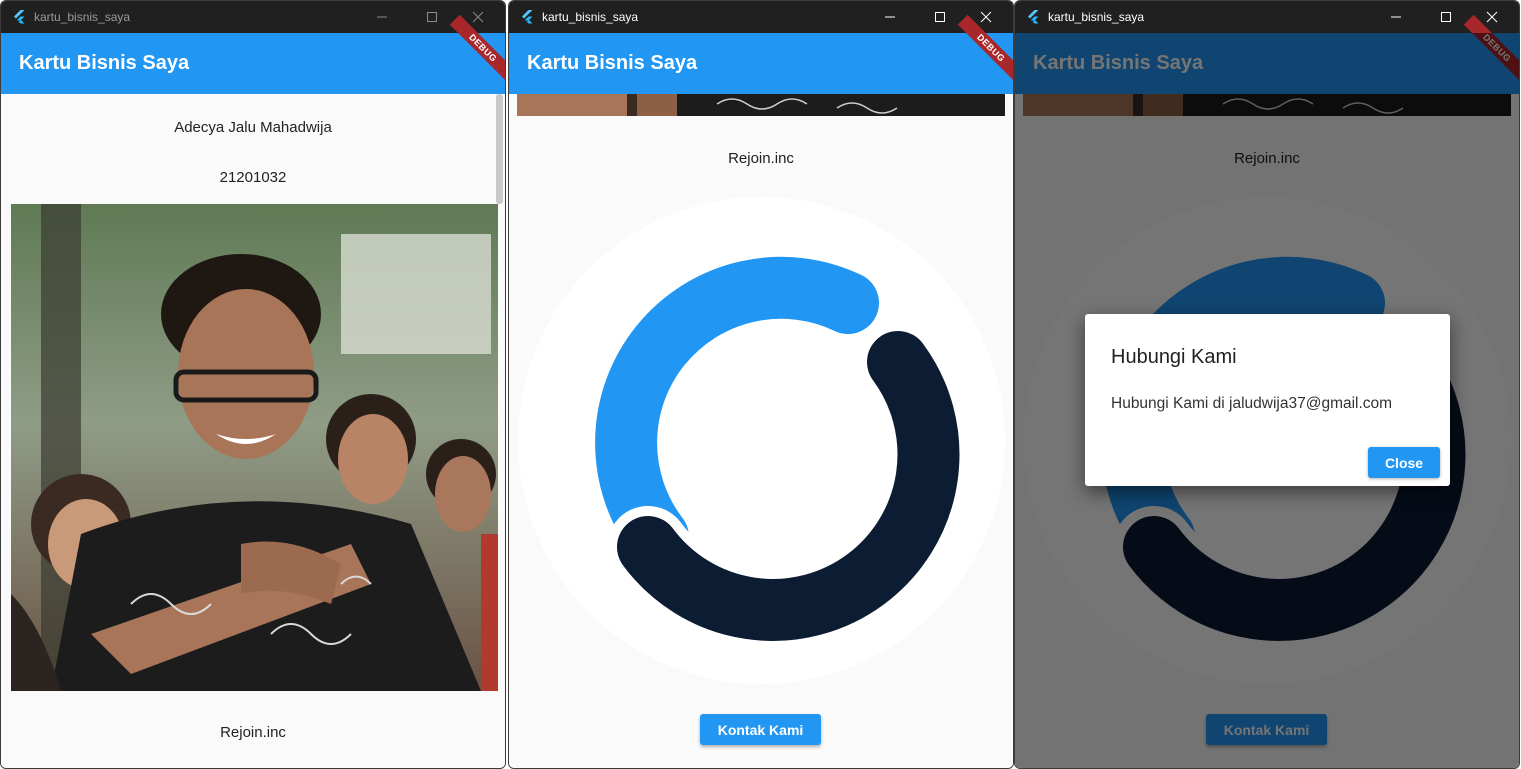  Describe the element at coordinates (253, 732) in the screenshot. I see `profile-company: Rejoin.inc` at that location.